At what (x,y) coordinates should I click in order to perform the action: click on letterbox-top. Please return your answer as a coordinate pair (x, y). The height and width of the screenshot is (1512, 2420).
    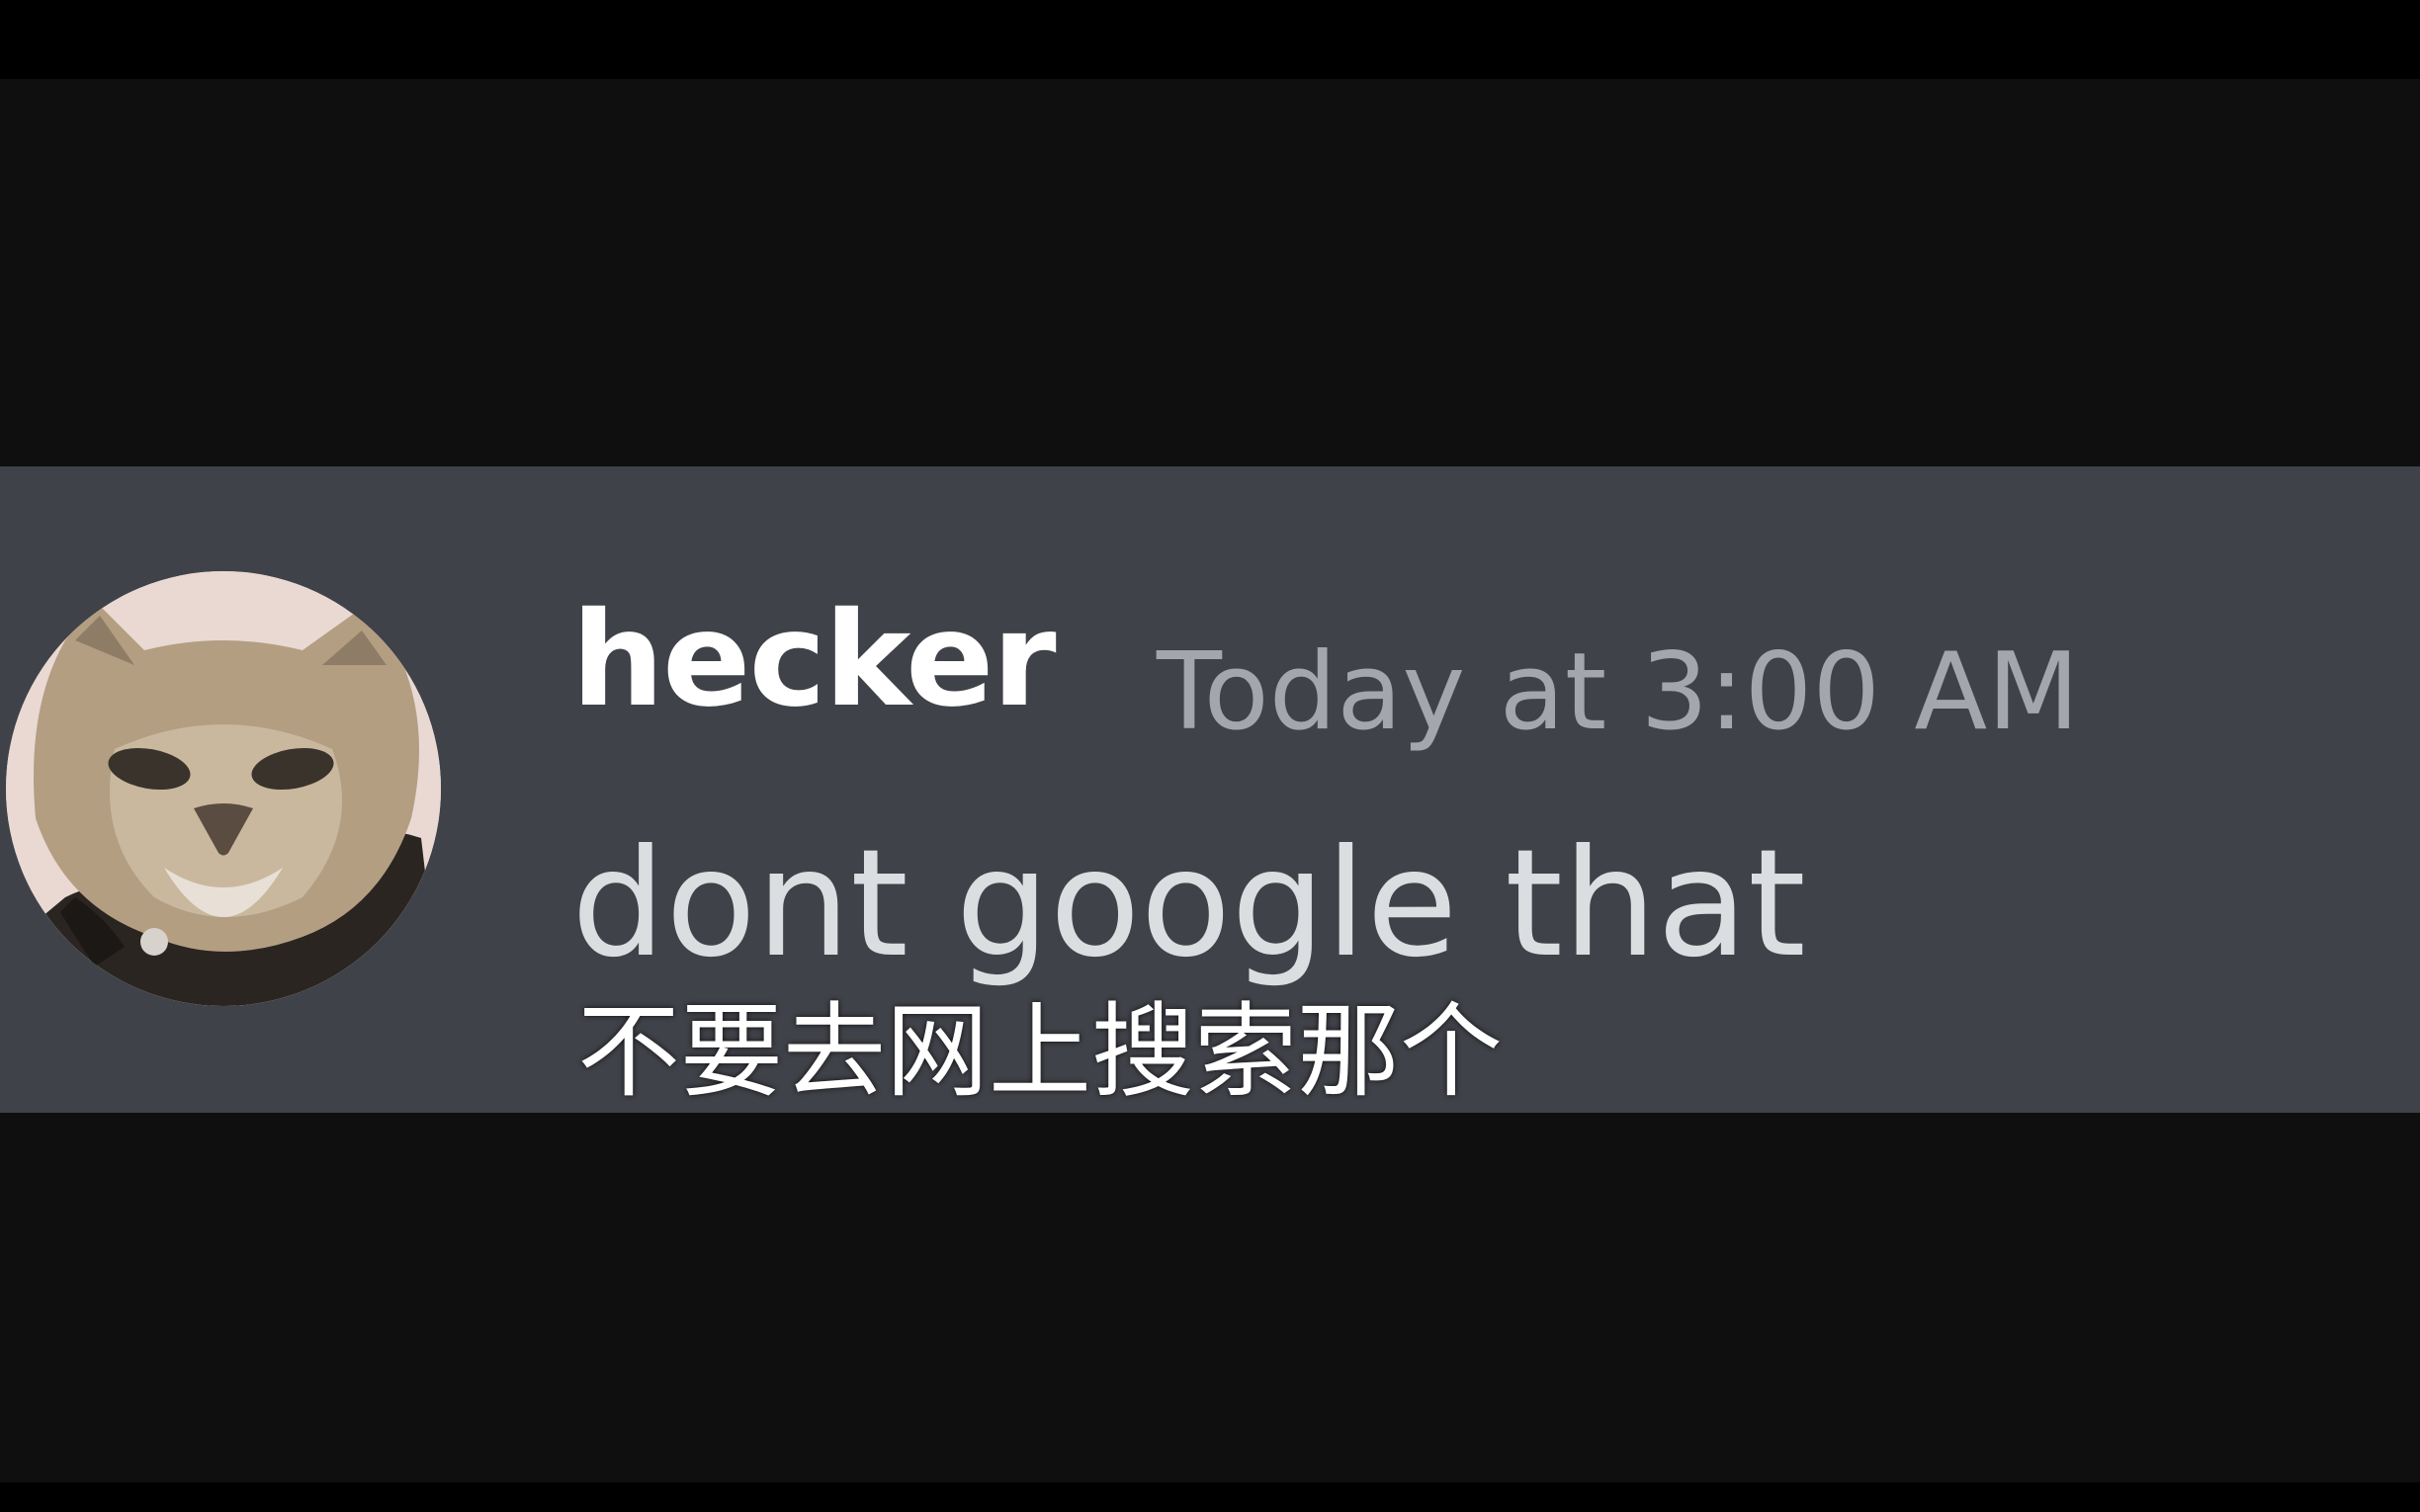
    Looking at the image, I should click on (1210, 39).